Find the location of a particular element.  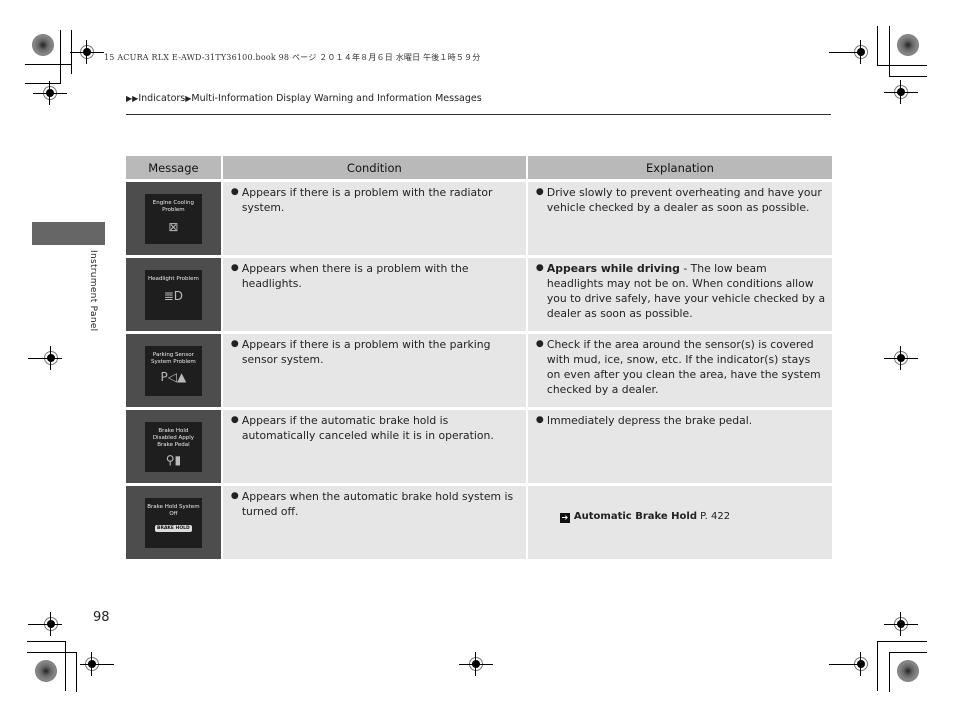

screen-text: Brake Hold Disabled Apply Brake Pedal is located at coordinates (173, 437).